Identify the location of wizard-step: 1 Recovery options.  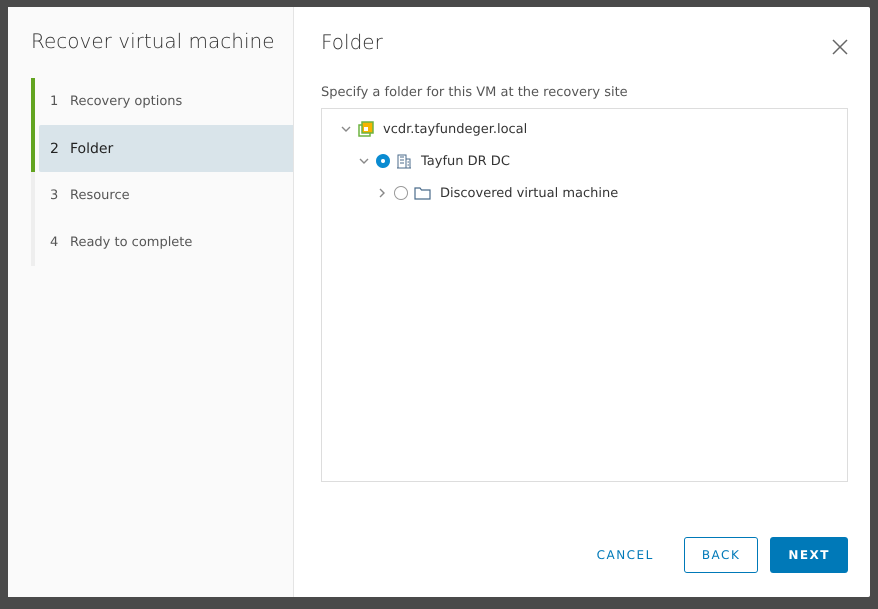
(166, 101).